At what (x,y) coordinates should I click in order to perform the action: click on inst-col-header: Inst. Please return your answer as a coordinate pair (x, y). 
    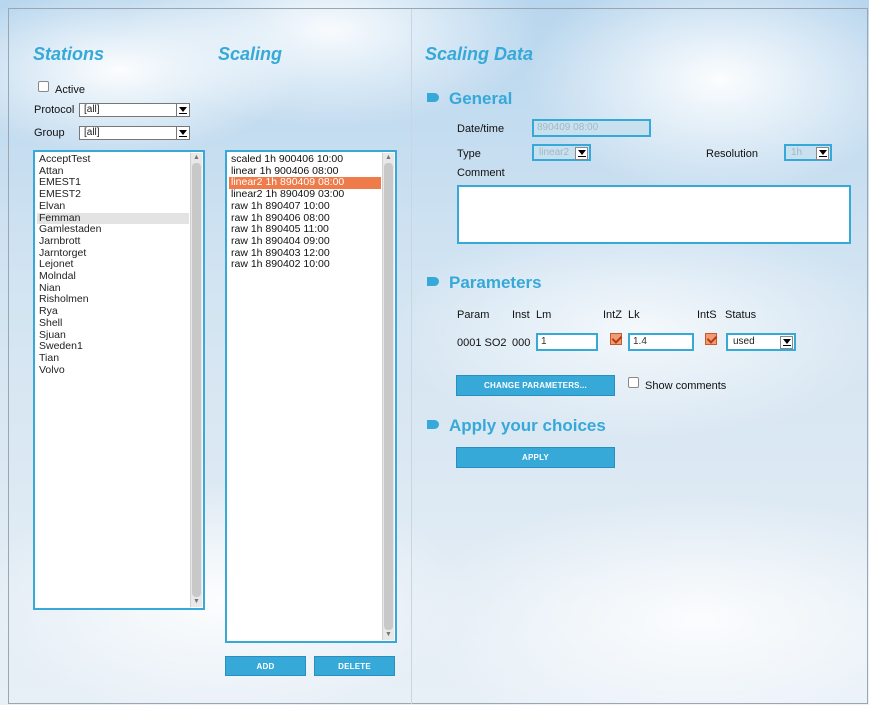
    Looking at the image, I should click on (521, 315).